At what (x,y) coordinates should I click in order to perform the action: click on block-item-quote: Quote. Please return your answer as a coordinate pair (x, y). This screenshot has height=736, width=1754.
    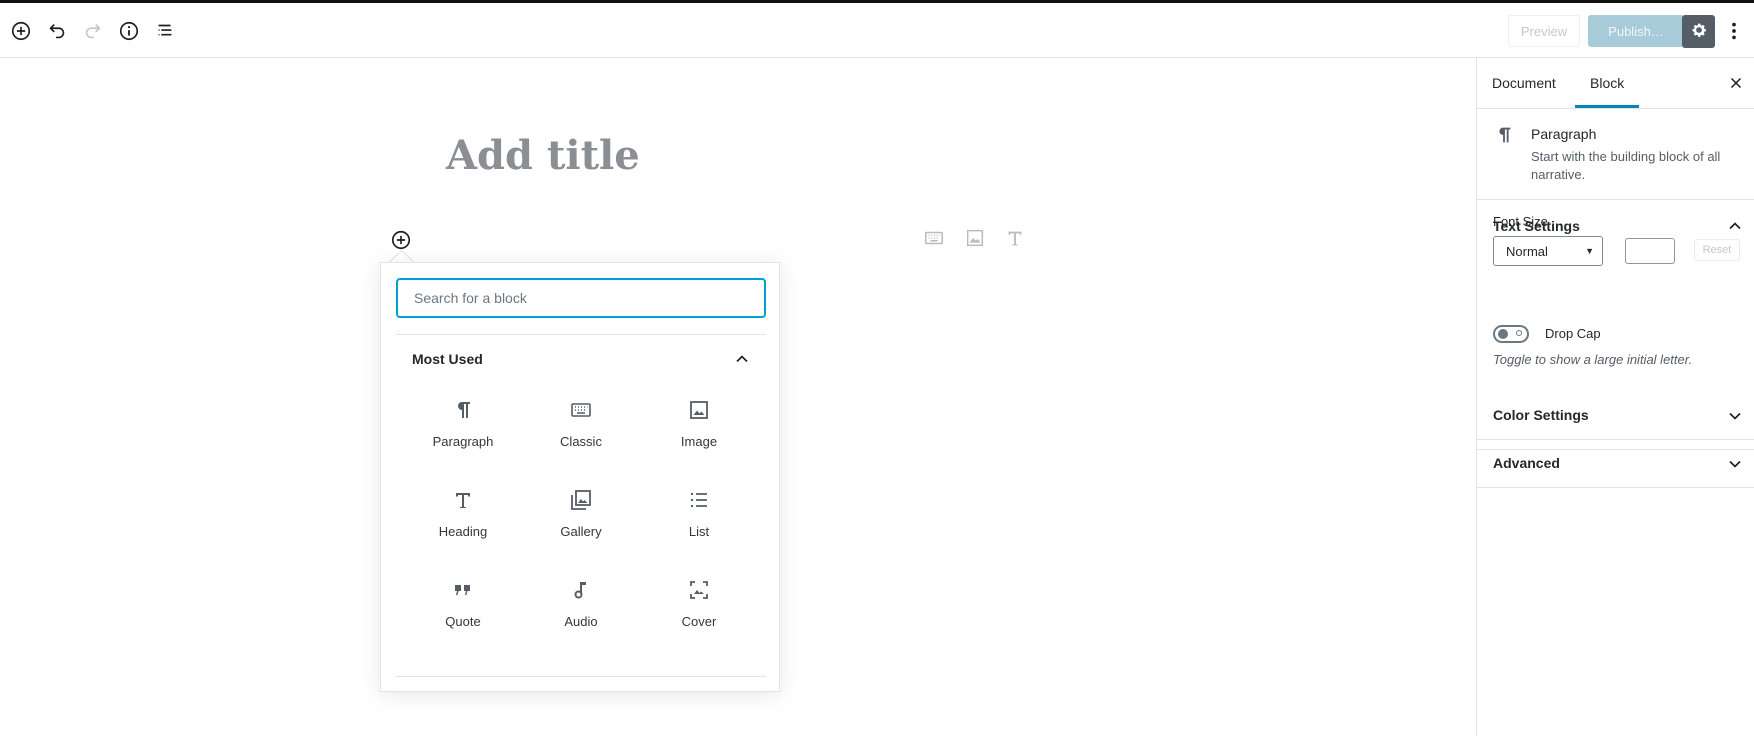
    Looking at the image, I should click on (463, 607).